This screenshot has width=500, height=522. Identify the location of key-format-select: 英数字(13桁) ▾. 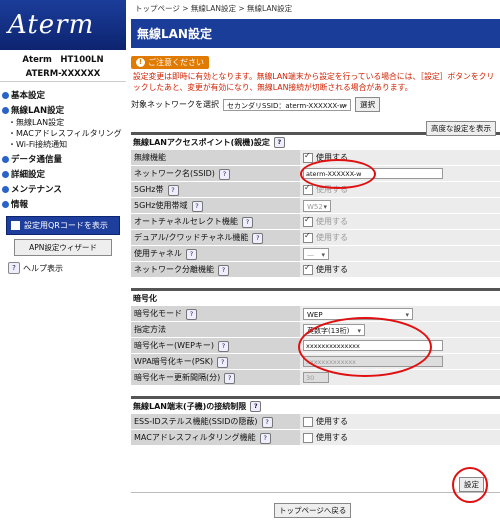
(334, 329).